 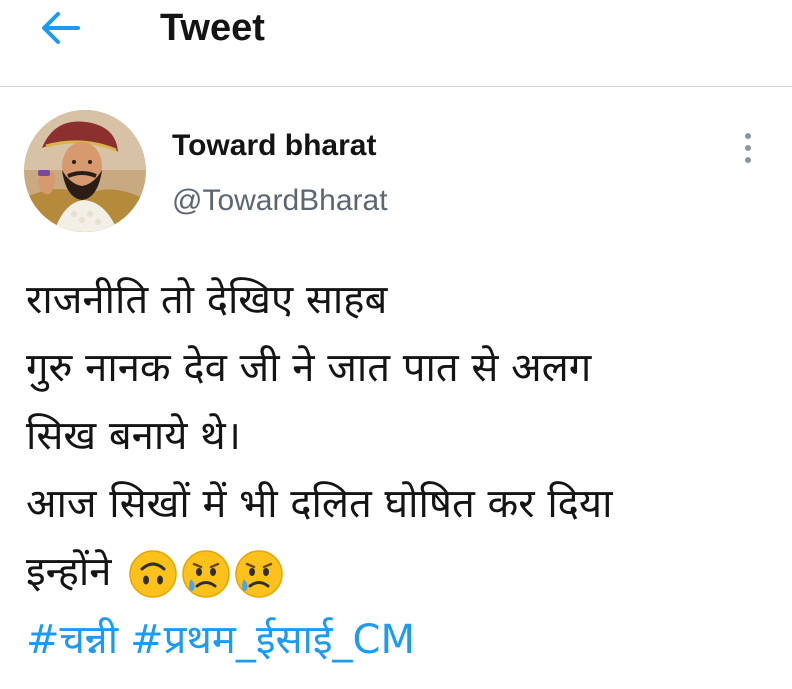 I want to click on tweet-text-line: इन्होंने, so click(x=69, y=572).